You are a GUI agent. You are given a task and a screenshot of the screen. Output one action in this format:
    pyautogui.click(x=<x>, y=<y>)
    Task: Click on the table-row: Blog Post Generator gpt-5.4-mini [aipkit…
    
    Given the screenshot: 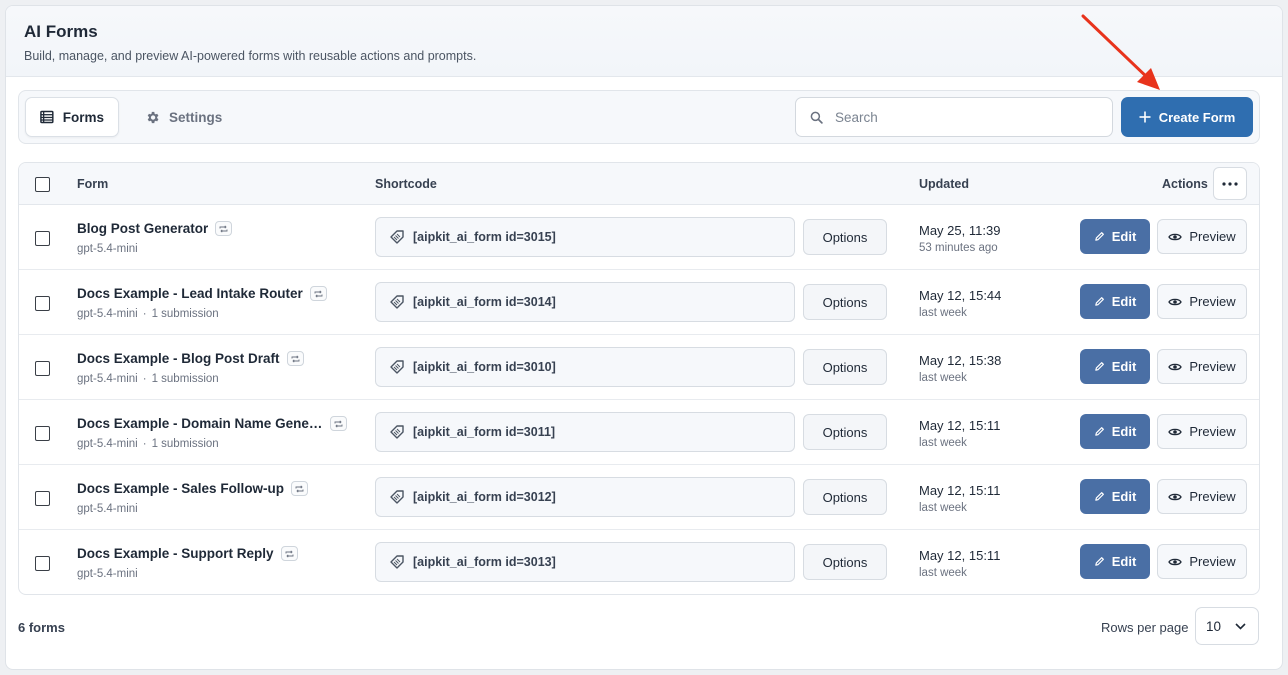 What is the action you would take?
    pyautogui.click(x=639, y=237)
    